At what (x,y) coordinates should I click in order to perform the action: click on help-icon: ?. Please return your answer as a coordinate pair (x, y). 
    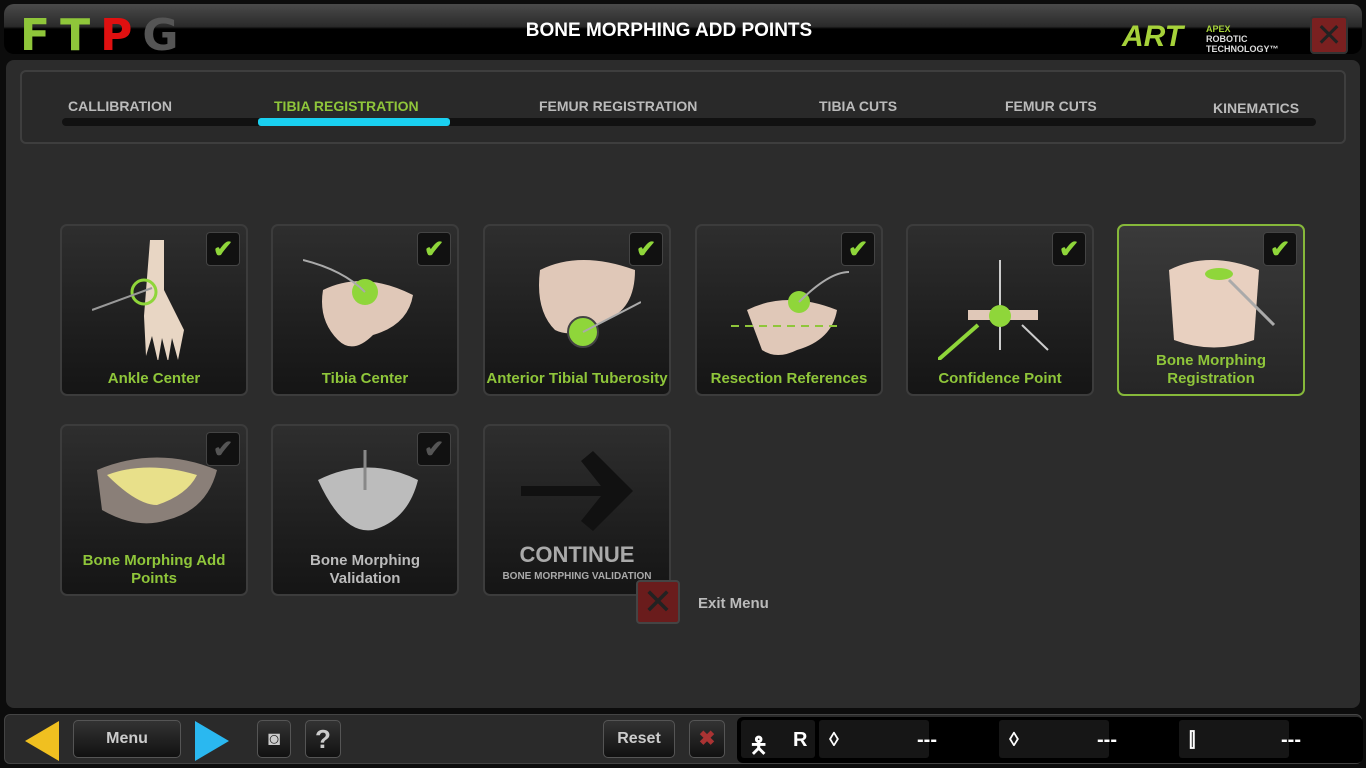
    Looking at the image, I should click on (323, 739).